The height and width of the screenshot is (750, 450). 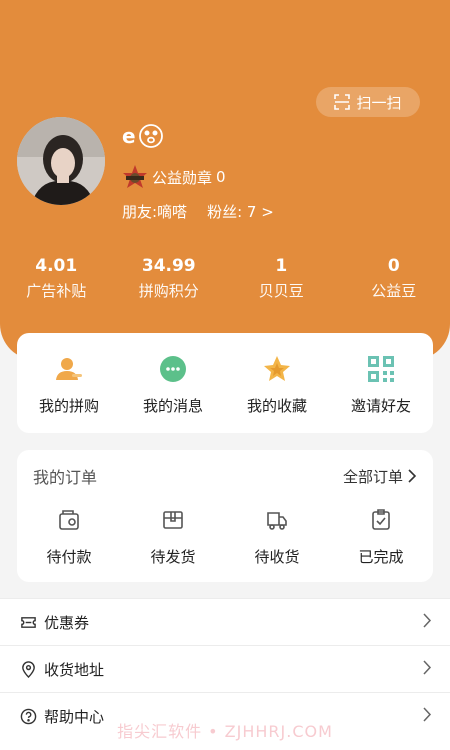 I want to click on user-icon, so click(x=69, y=369).